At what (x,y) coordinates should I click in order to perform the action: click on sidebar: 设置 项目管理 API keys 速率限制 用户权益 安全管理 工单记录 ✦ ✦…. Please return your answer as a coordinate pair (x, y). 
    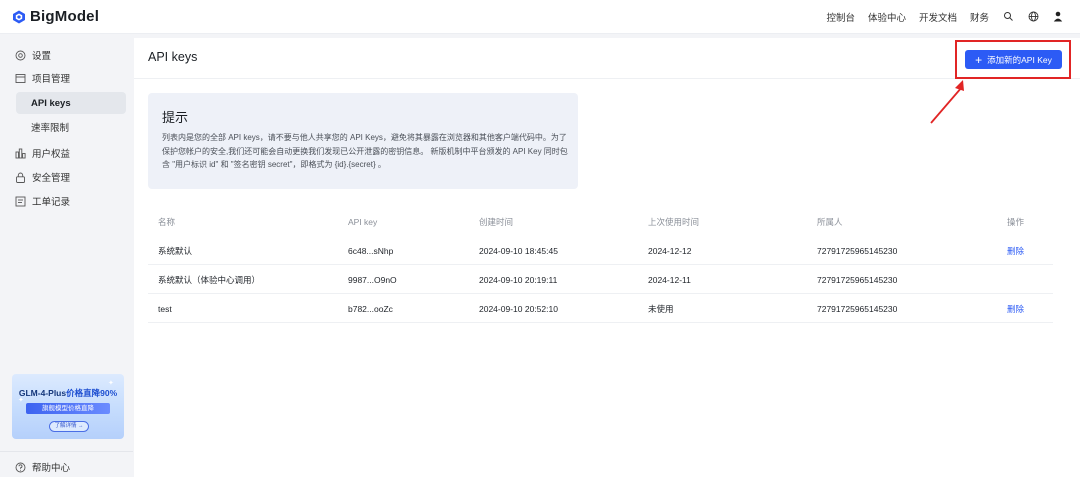
    Looking at the image, I should click on (66, 256).